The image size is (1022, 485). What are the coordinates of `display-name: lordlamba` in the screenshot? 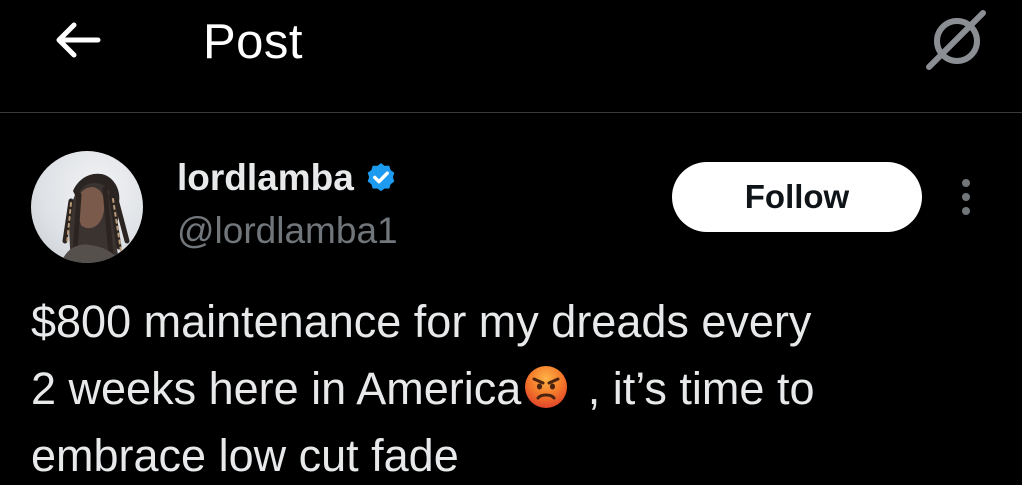 It's located at (265, 178).